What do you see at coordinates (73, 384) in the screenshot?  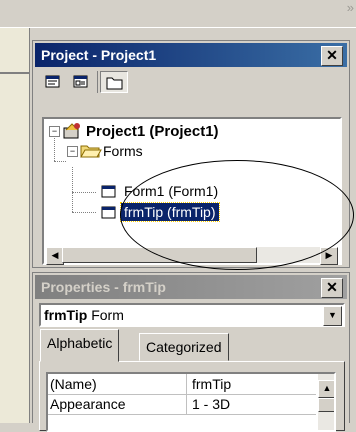 I see `property-name: (Name)` at bounding box center [73, 384].